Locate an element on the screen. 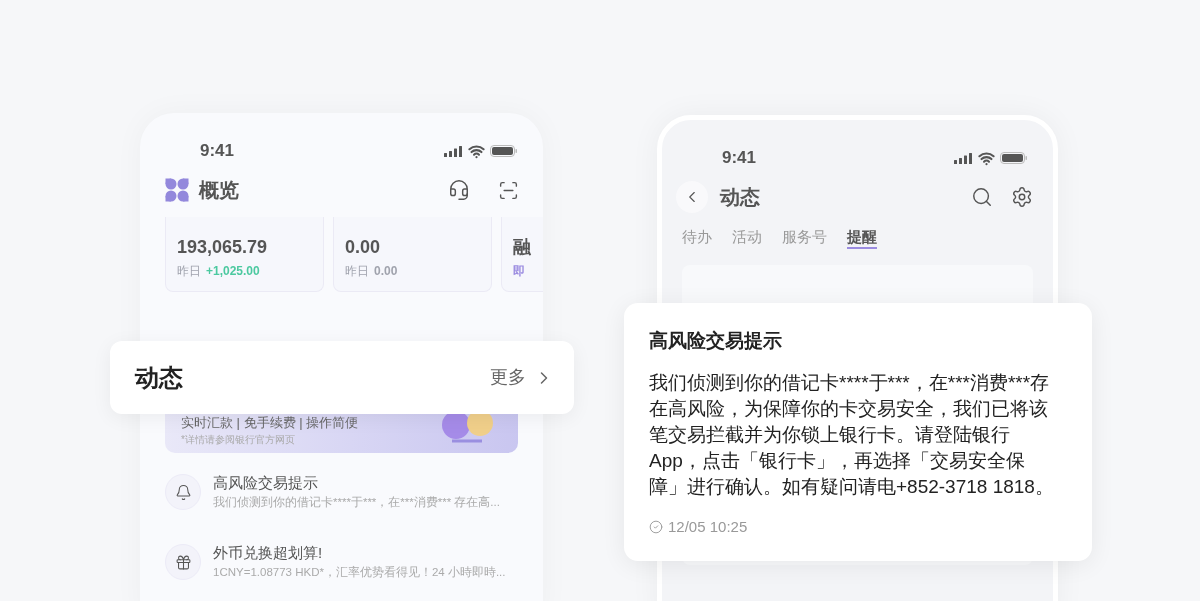 The width and height of the screenshot is (1200, 601). tab: 提醒 is located at coordinates (862, 238).